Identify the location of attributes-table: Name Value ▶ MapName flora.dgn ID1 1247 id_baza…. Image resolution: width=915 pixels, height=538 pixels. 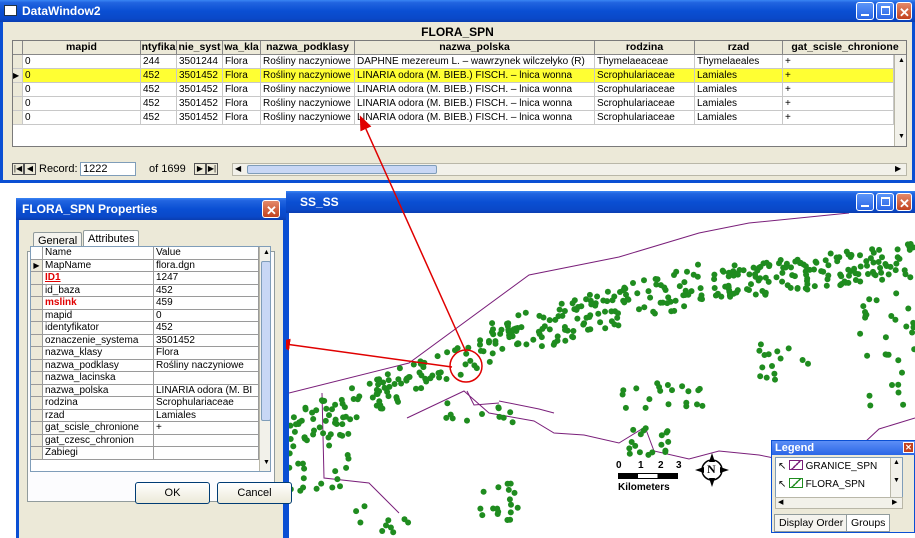
(150, 359).